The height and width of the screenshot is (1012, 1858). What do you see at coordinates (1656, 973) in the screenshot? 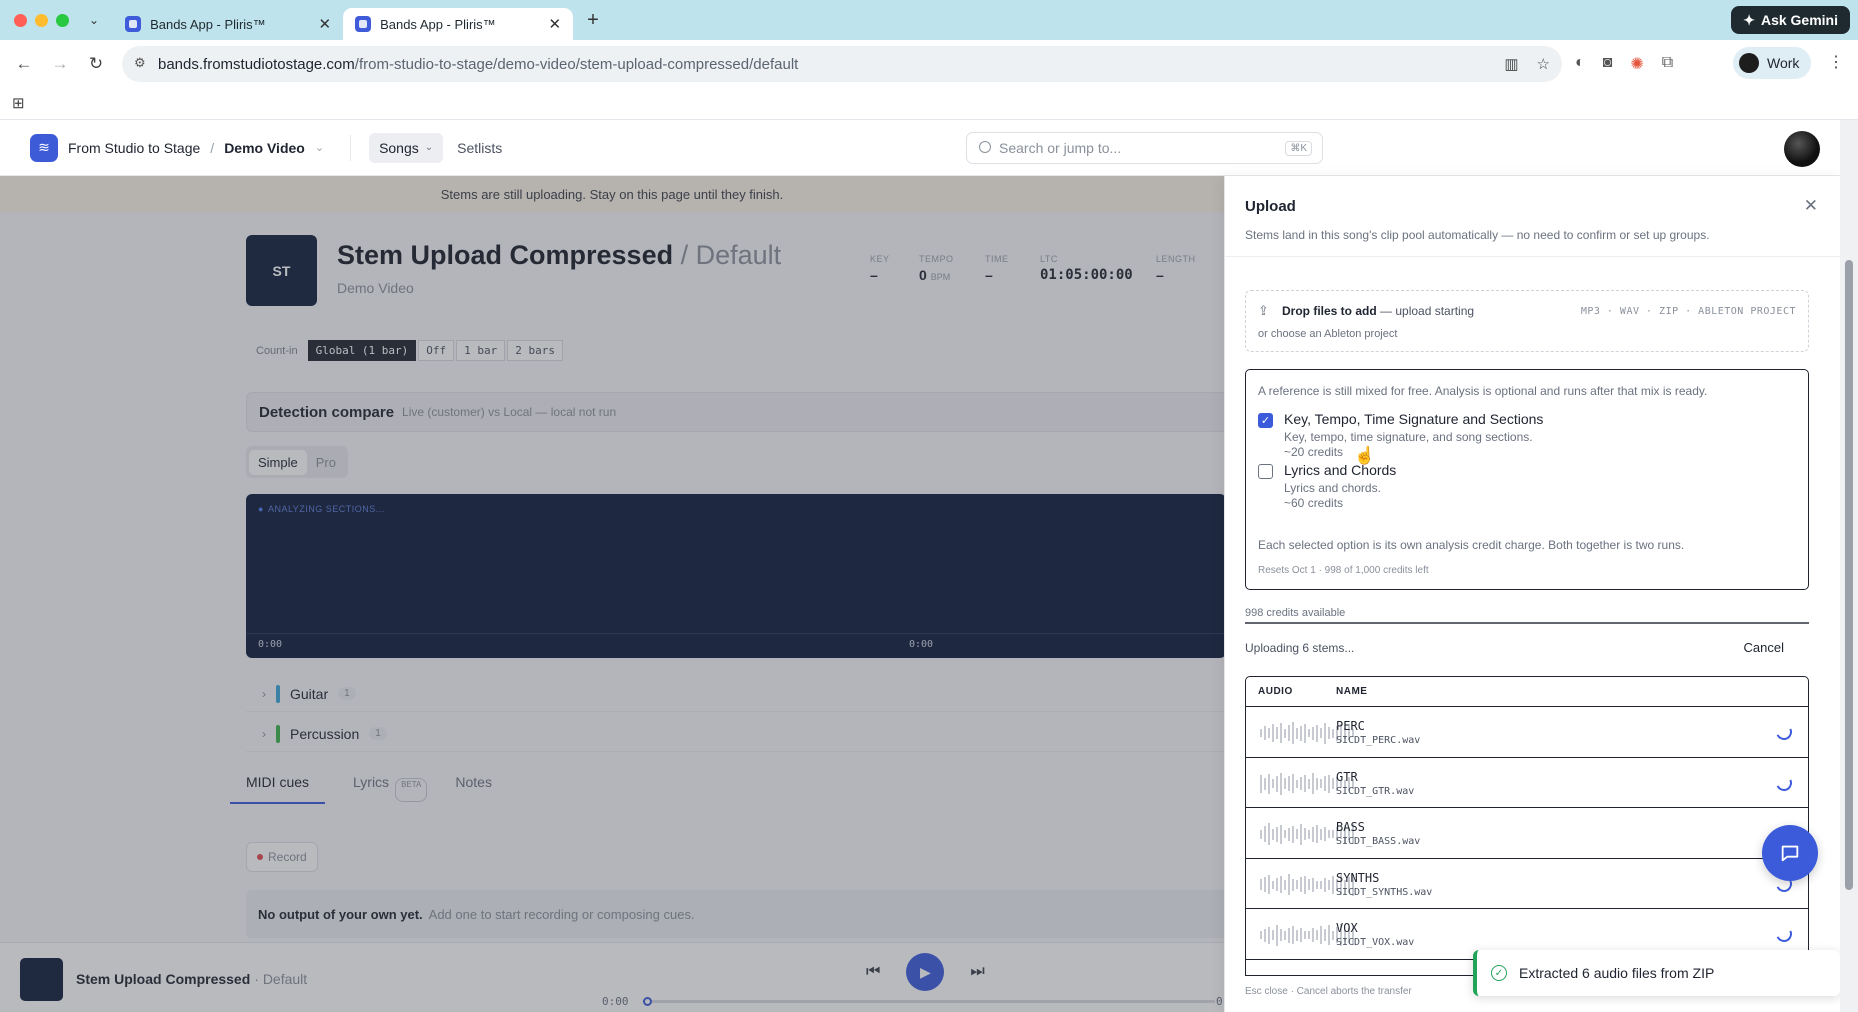
I see `success-toast: ✓ Extracted 6 audio files from ZIP` at bounding box center [1656, 973].